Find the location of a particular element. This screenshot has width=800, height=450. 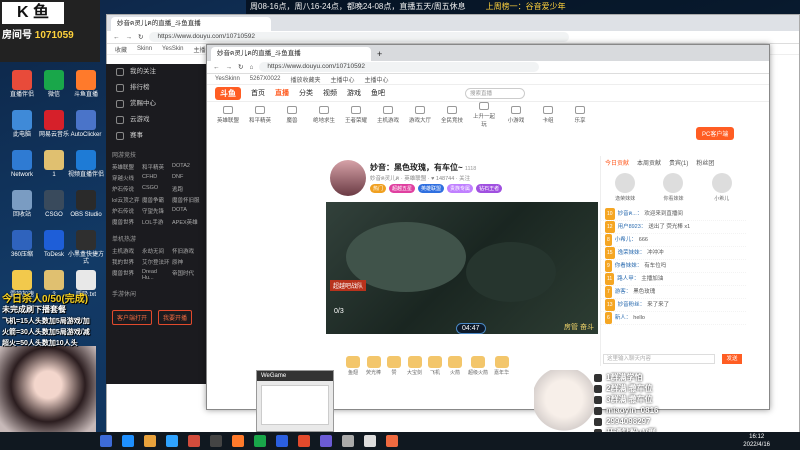

chat-username: 你看妹妹： is located at coordinates (629, 266).